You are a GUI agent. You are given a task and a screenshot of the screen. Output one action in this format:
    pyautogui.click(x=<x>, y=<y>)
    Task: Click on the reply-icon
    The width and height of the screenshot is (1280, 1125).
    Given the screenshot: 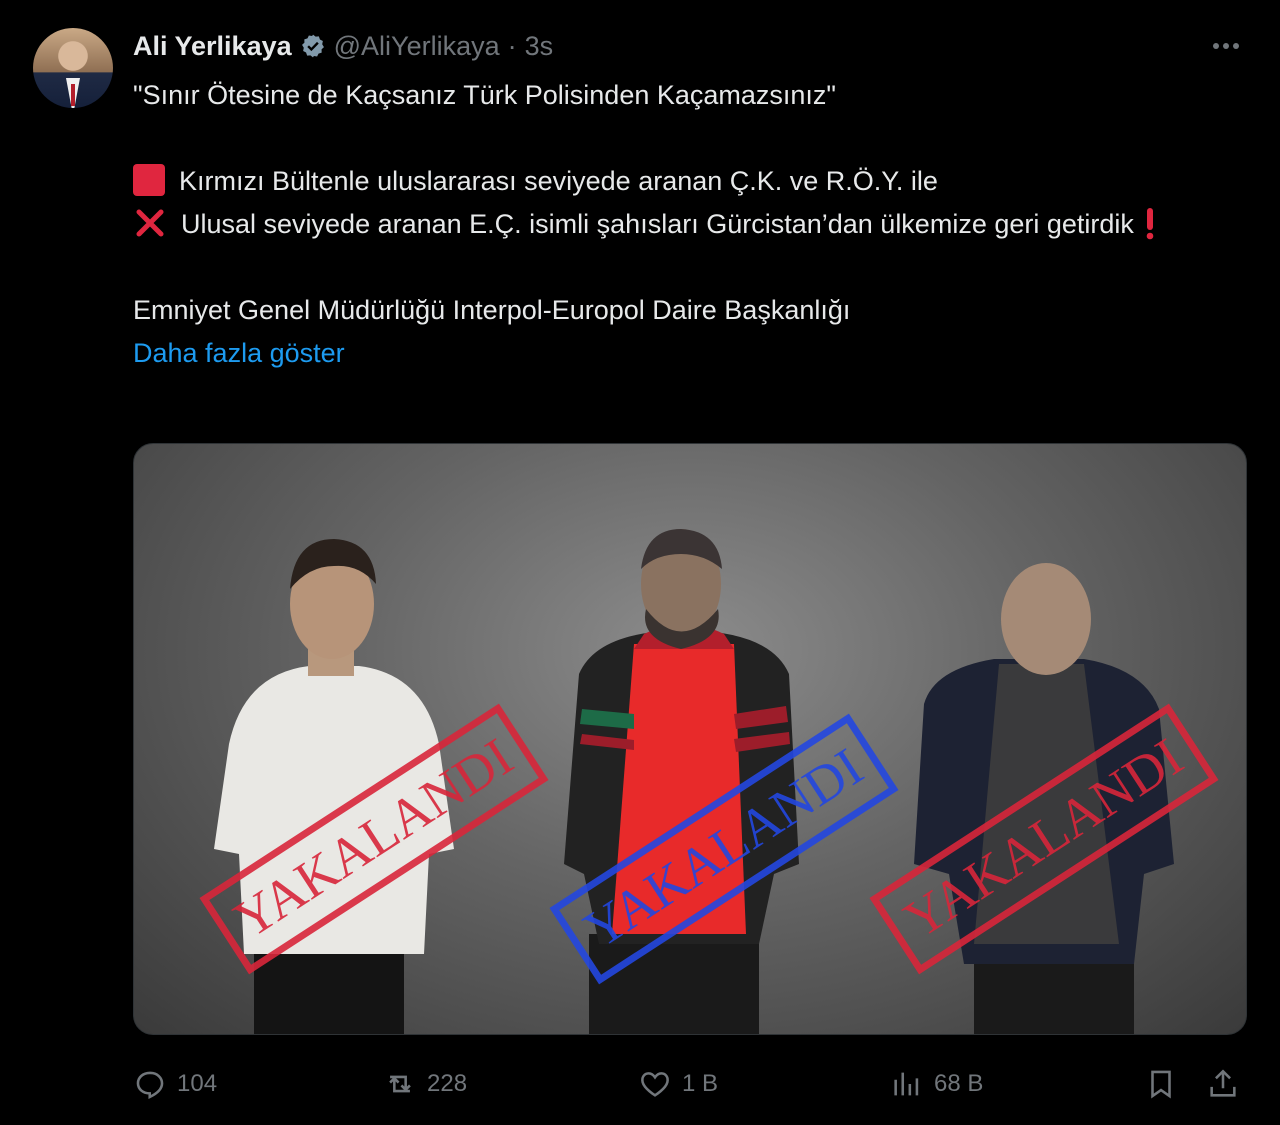 What is the action you would take?
    pyautogui.click(x=150, y=1085)
    